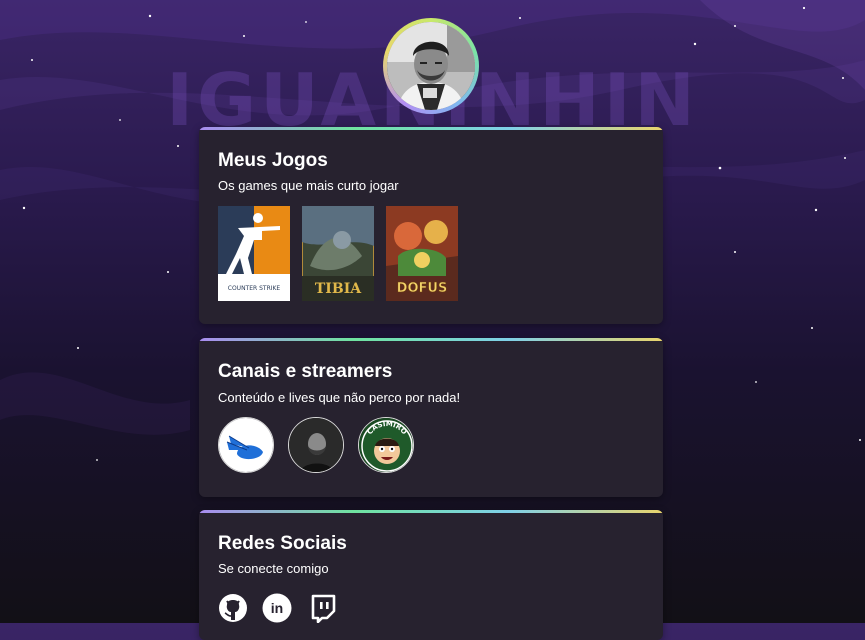  What do you see at coordinates (246, 445) in the screenshot?
I see `channel-winged-helmet` at bounding box center [246, 445].